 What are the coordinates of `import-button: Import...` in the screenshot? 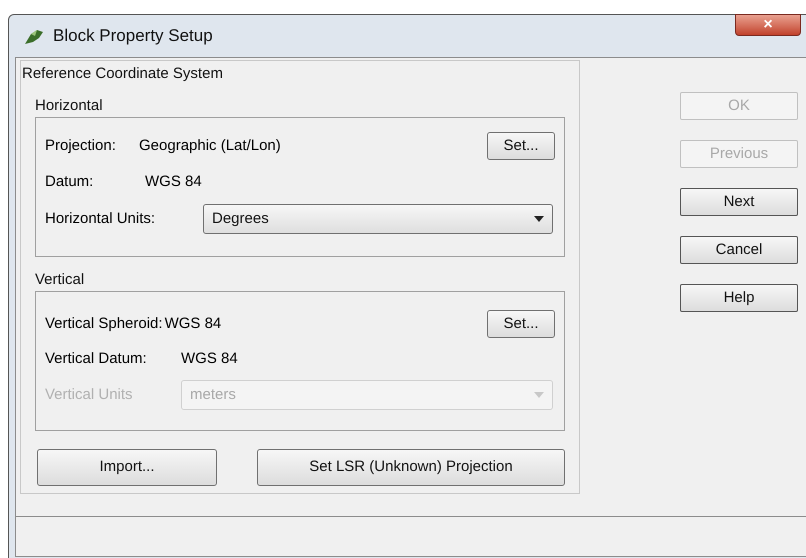 It's located at (127, 467).